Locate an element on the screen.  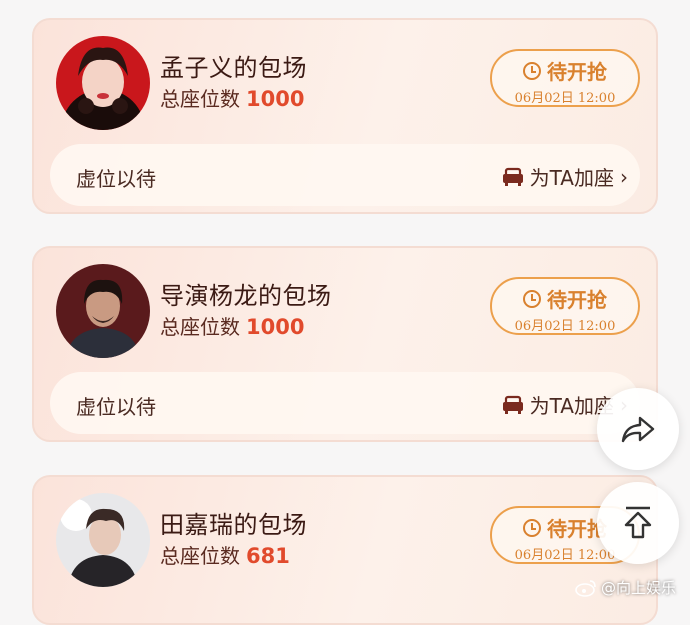
seat-count-value: 681 is located at coordinates (268, 556).